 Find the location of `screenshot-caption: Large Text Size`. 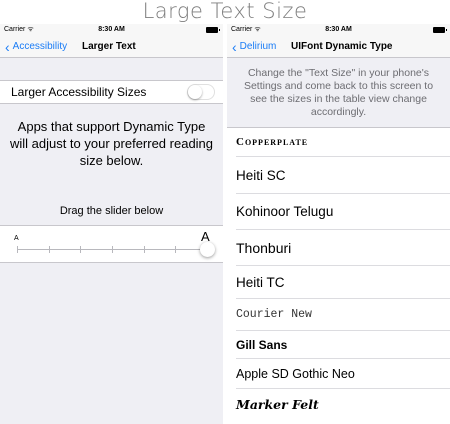

screenshot-caption: Large Text Size is located at coordinates (225, 11).